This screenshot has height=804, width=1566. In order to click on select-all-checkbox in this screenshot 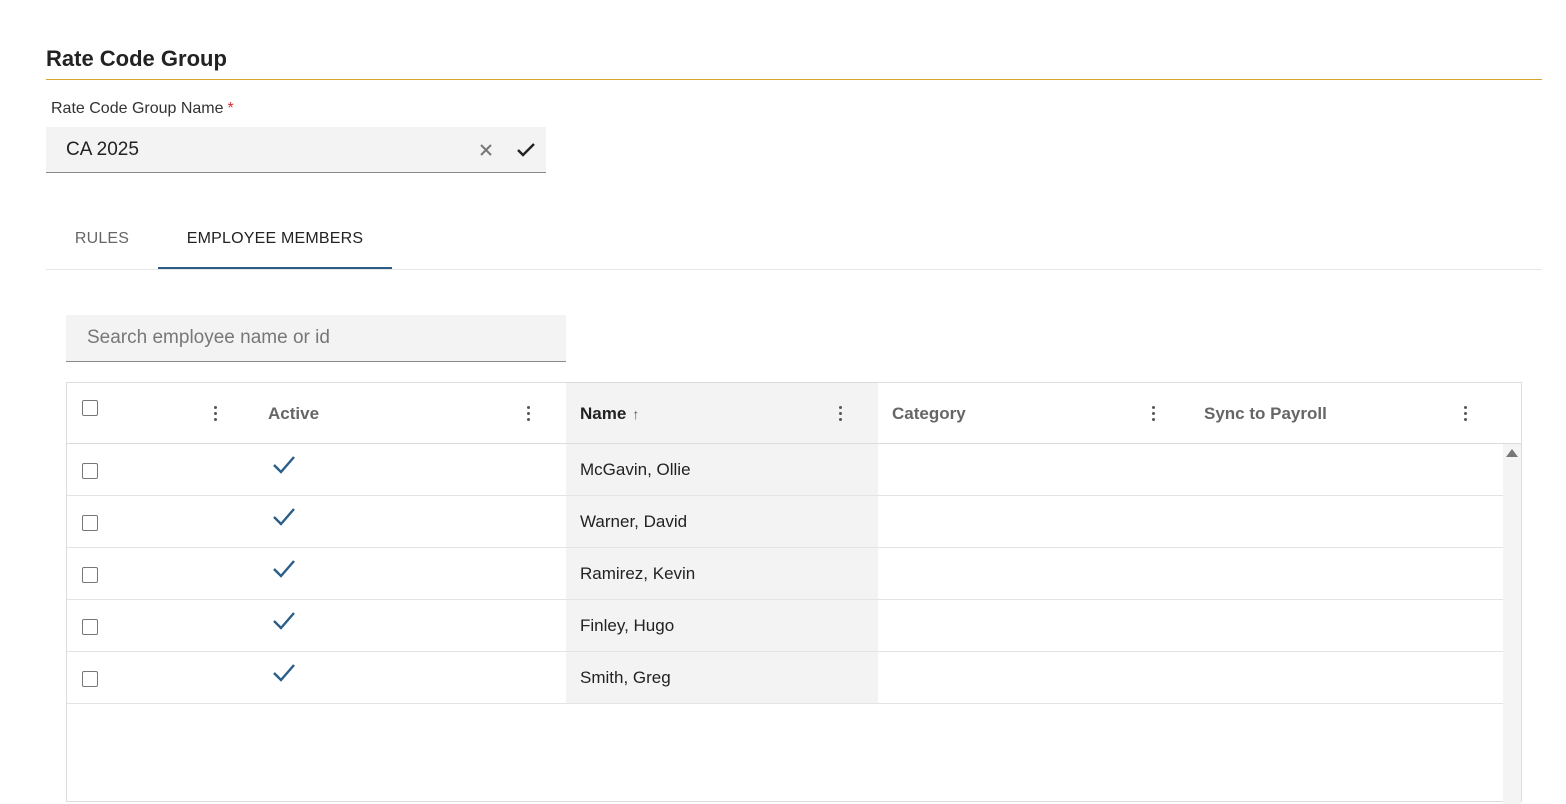, I will do `click(90, 408)`.